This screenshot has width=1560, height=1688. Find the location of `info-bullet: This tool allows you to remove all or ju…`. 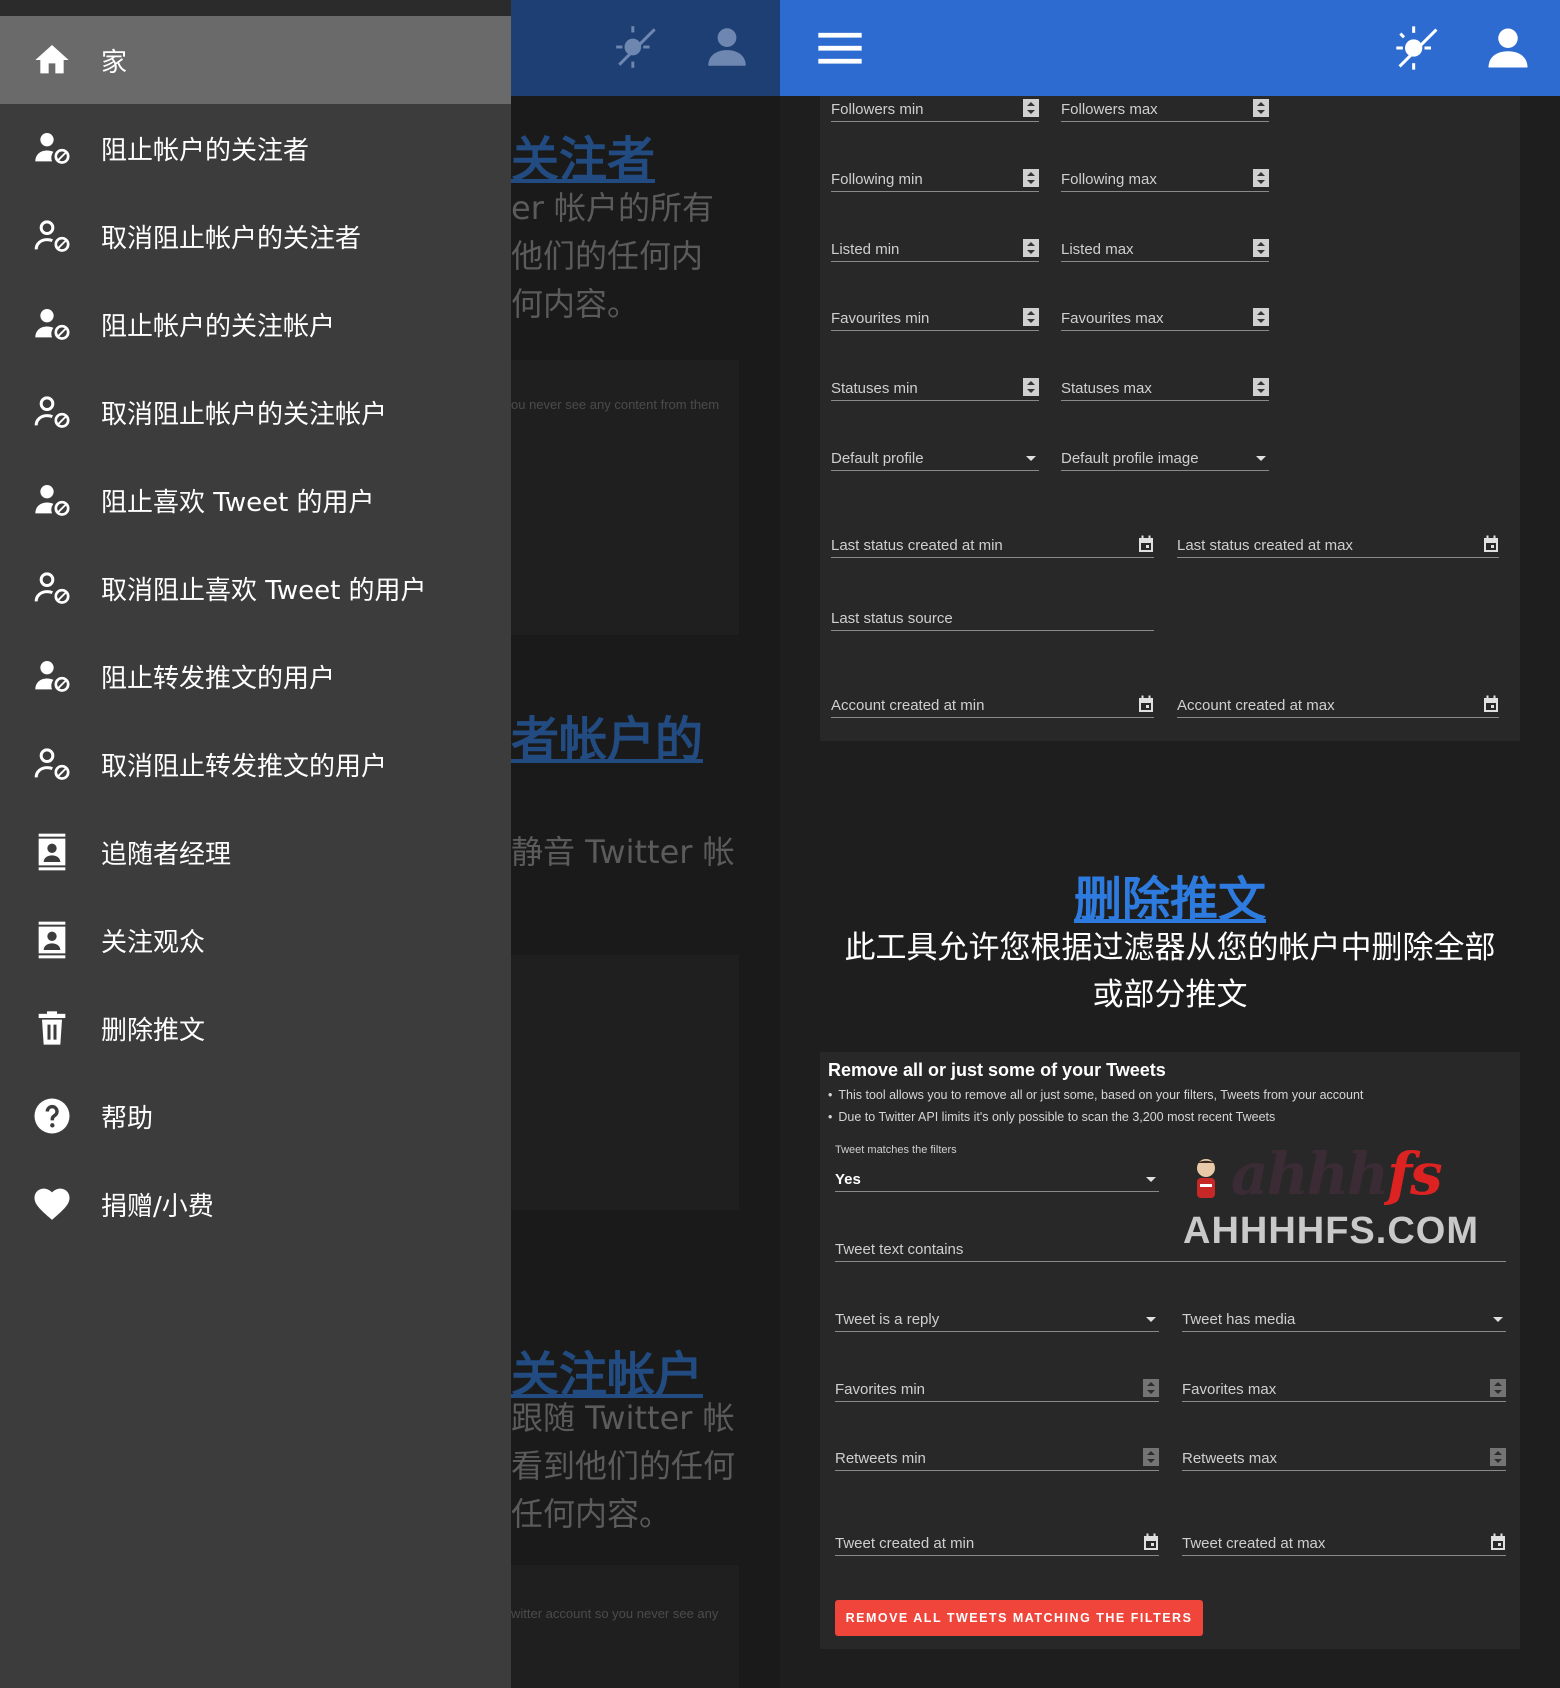

info-bullet: This tool allows you to remove all or ju… is located at coordinates (1095, 1095).